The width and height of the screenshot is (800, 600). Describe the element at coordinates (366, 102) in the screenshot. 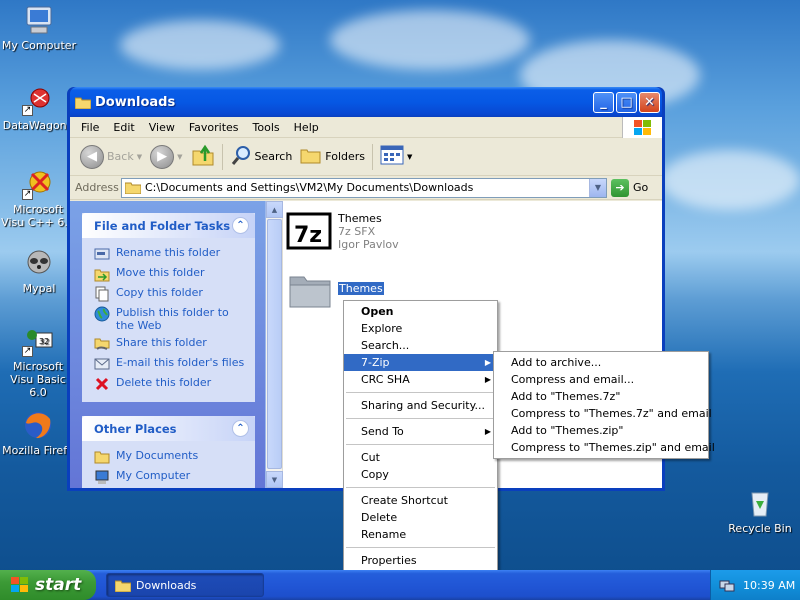

I see `window-titlebar: Downloads _ □ ✕` at that location.